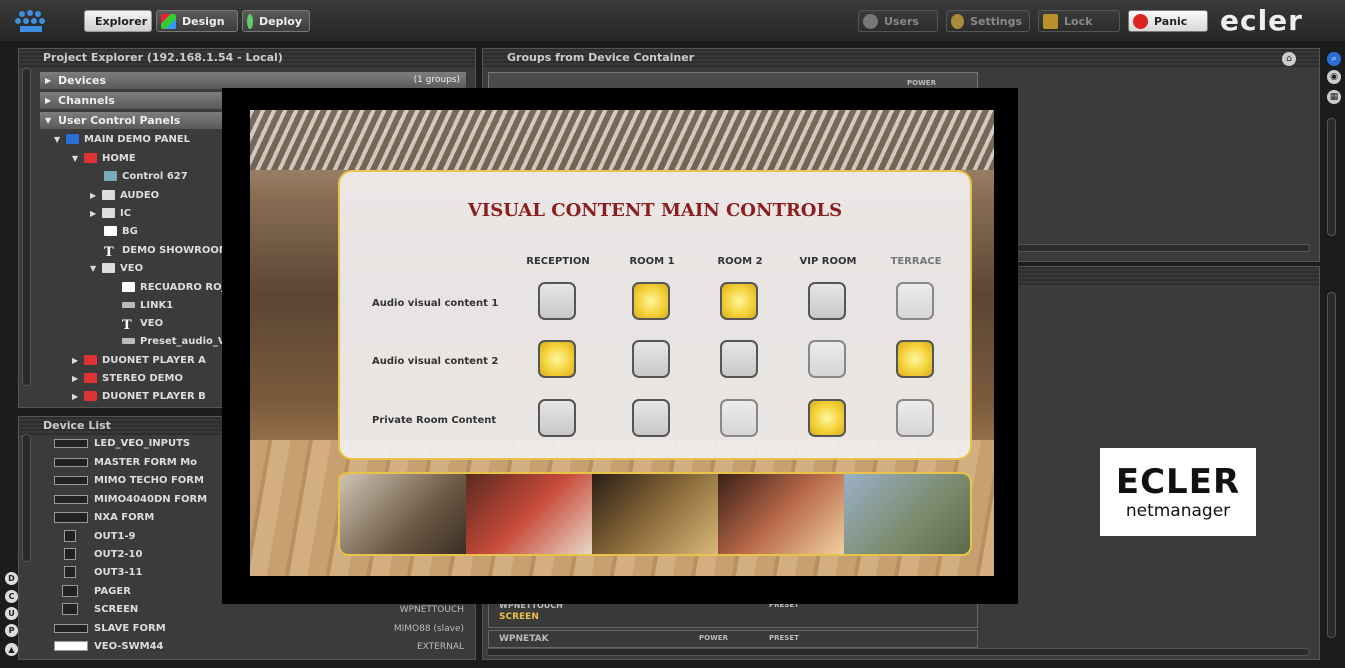 The height and width of the screenshot is (668, 1345). I want to click on project-explorer-title: Project Explorer (192.168.1.54 - Local), so click(247, 58).